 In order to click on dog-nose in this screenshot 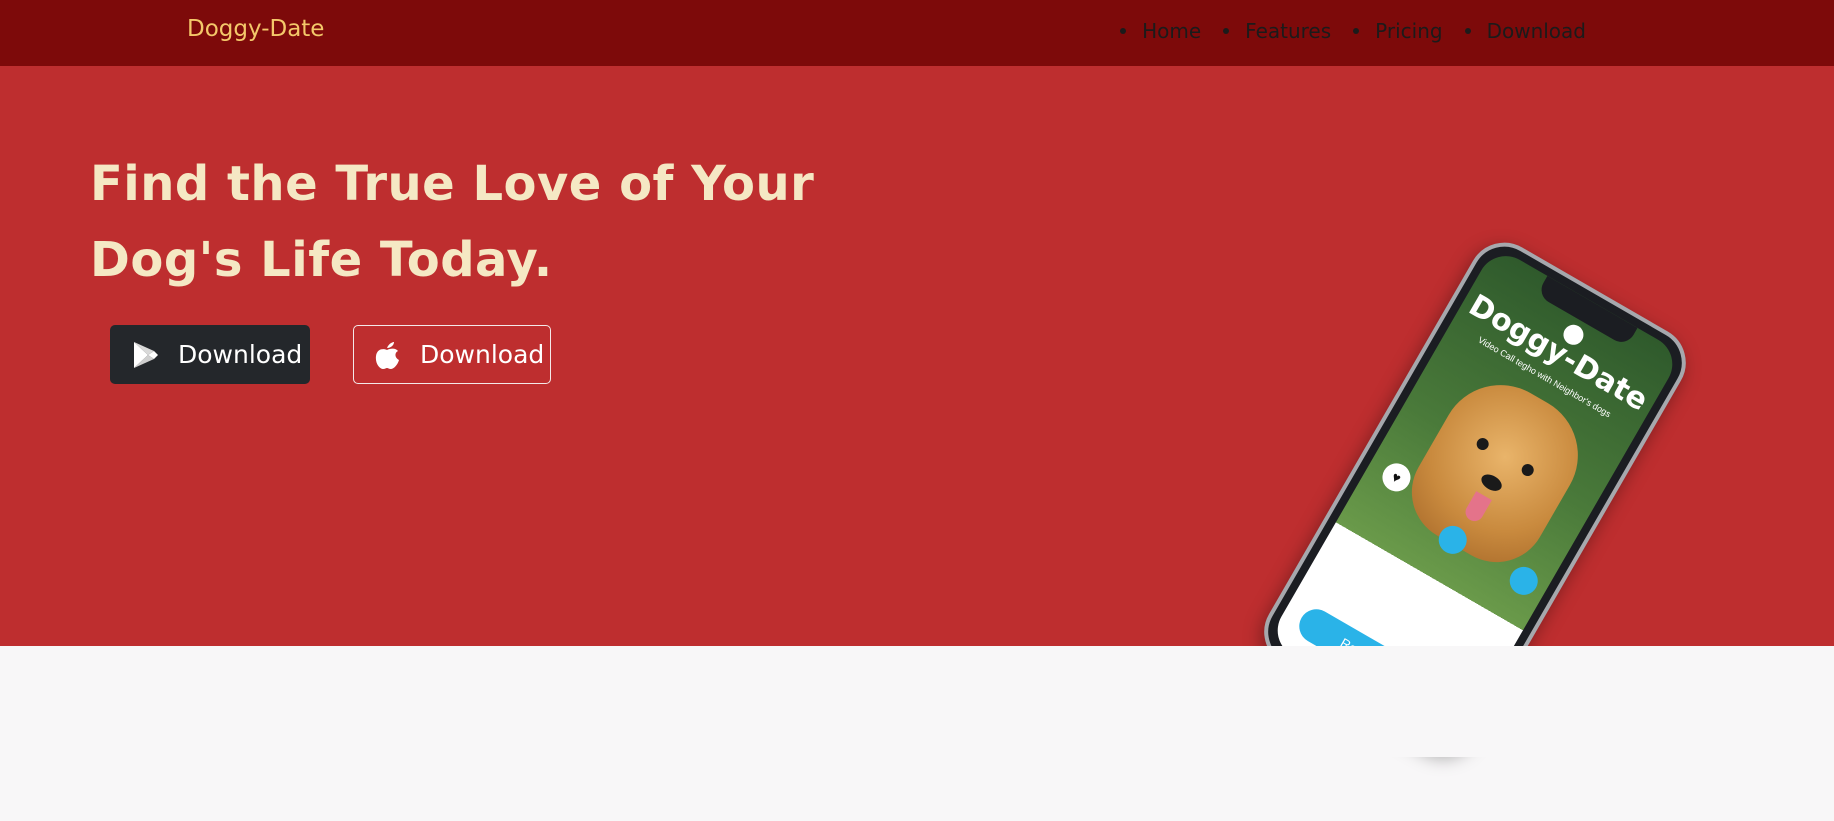, I will do `click(1491, 483)`.